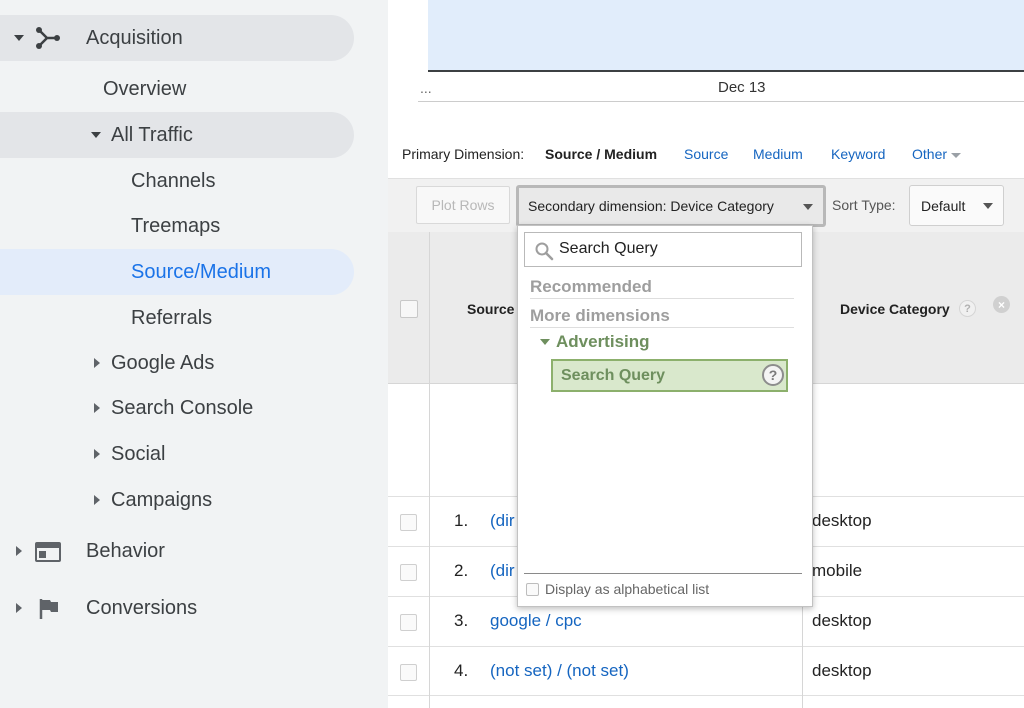 Image resolution: width=1024 pixels, height=708 pixels. I want to click on sort-type-value: Default, so click(943, 205).